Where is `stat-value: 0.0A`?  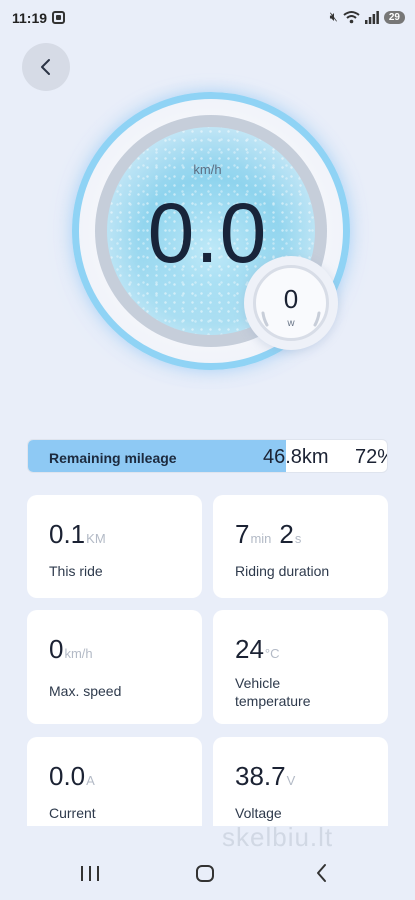
stat-value: 0.0A is located at coordinates (72, 776).